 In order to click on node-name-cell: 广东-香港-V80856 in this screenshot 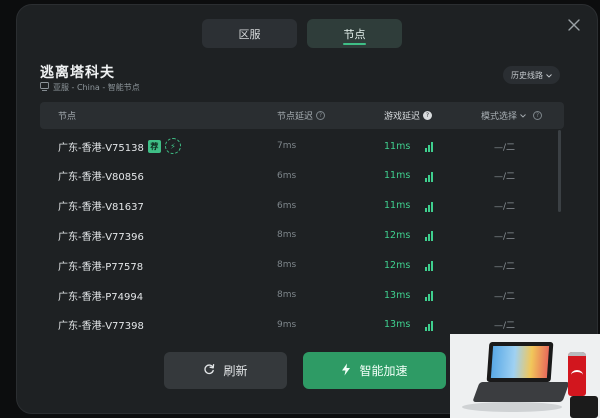, I will do `click(101, 176)`.